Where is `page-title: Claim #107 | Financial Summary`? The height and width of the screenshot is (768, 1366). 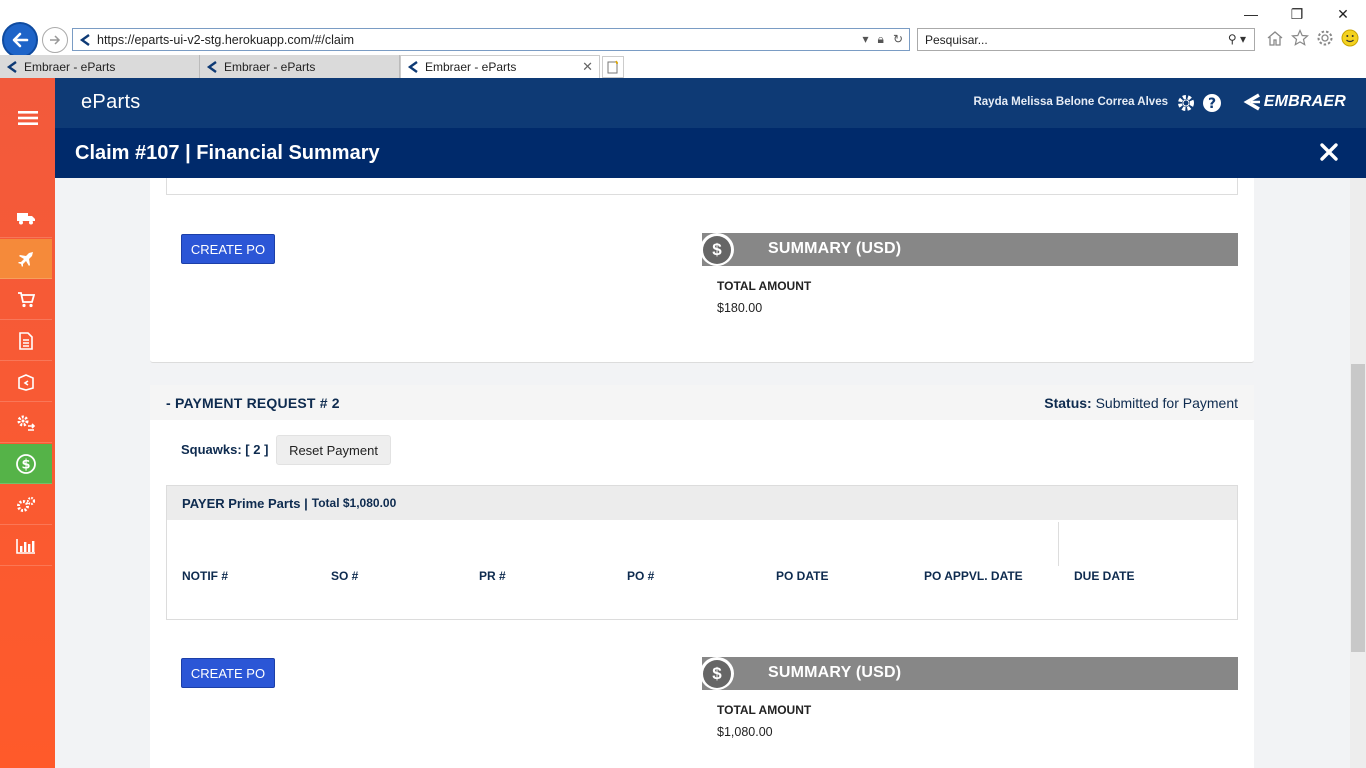
page-title: Claim #107 | Financial Summary is located at coordinates (227, 153).